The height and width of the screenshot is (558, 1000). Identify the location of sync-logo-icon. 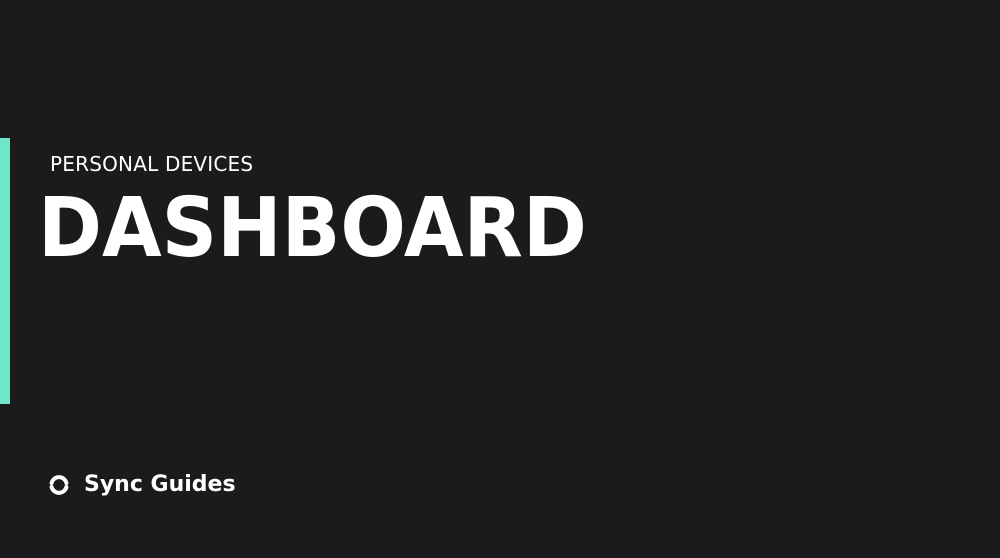
(59, 485).